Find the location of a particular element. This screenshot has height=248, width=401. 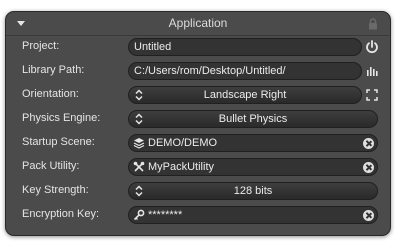

row-physics-engine: Physics Engine: Bullet Physics is located at coordinates (198, 119).